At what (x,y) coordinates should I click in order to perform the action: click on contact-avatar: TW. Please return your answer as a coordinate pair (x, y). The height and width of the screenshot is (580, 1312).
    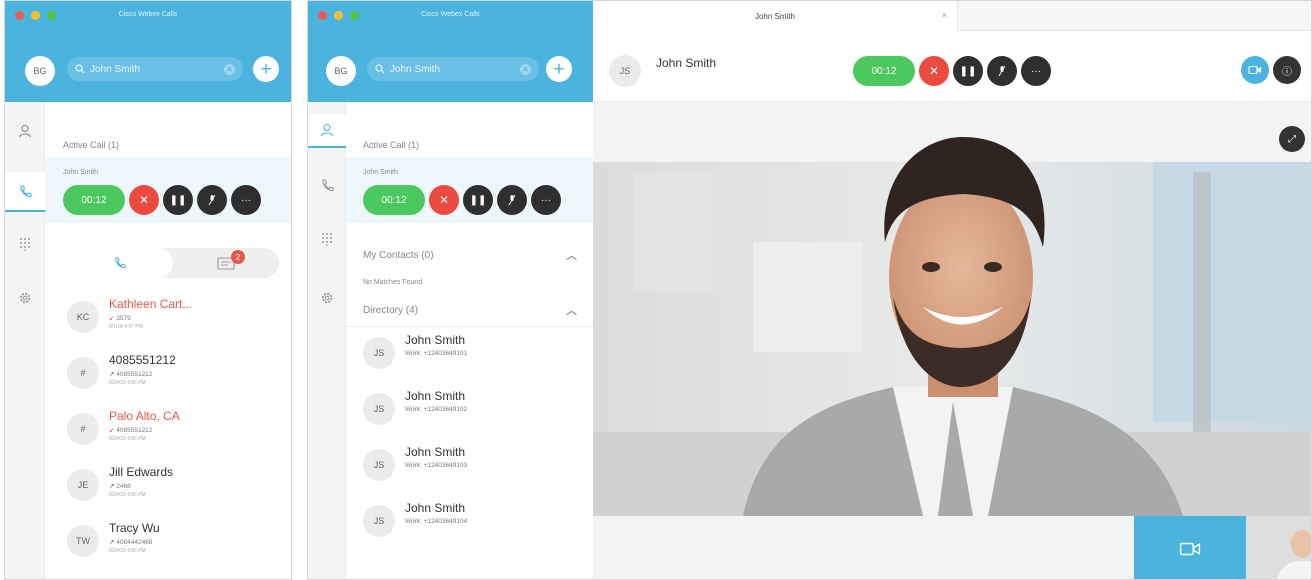
    Looking at the image, I should click on (83, 541).